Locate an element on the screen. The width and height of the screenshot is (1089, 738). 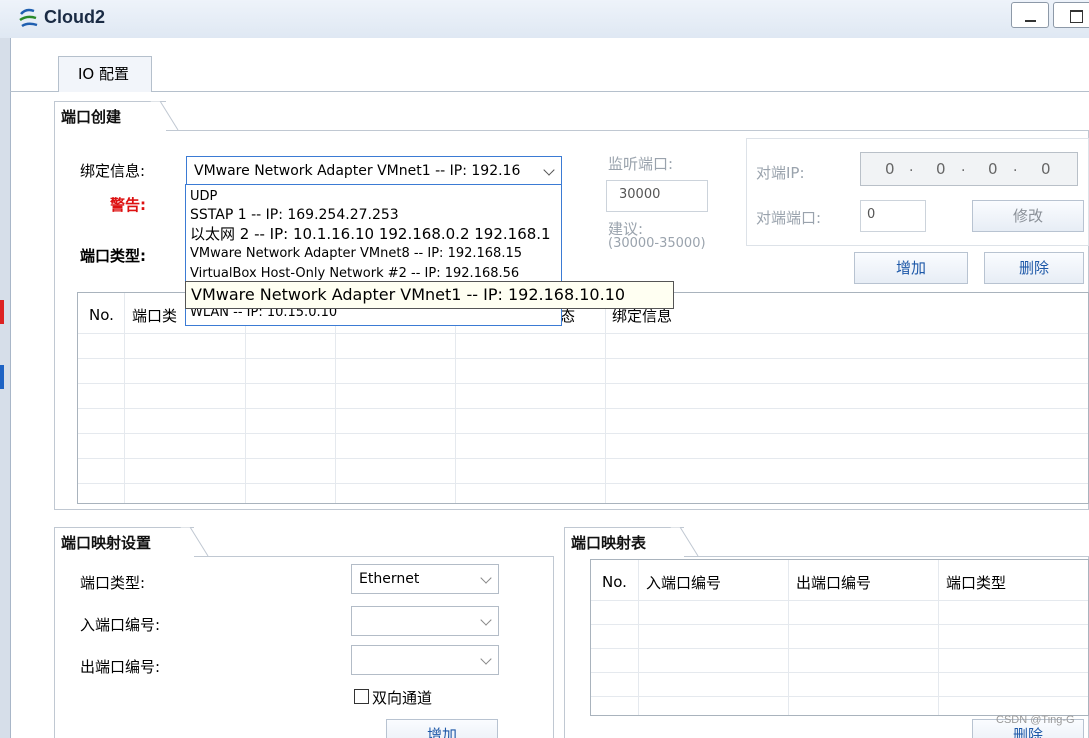
dropdown-option: UDP is located at coordinates (203, 197).